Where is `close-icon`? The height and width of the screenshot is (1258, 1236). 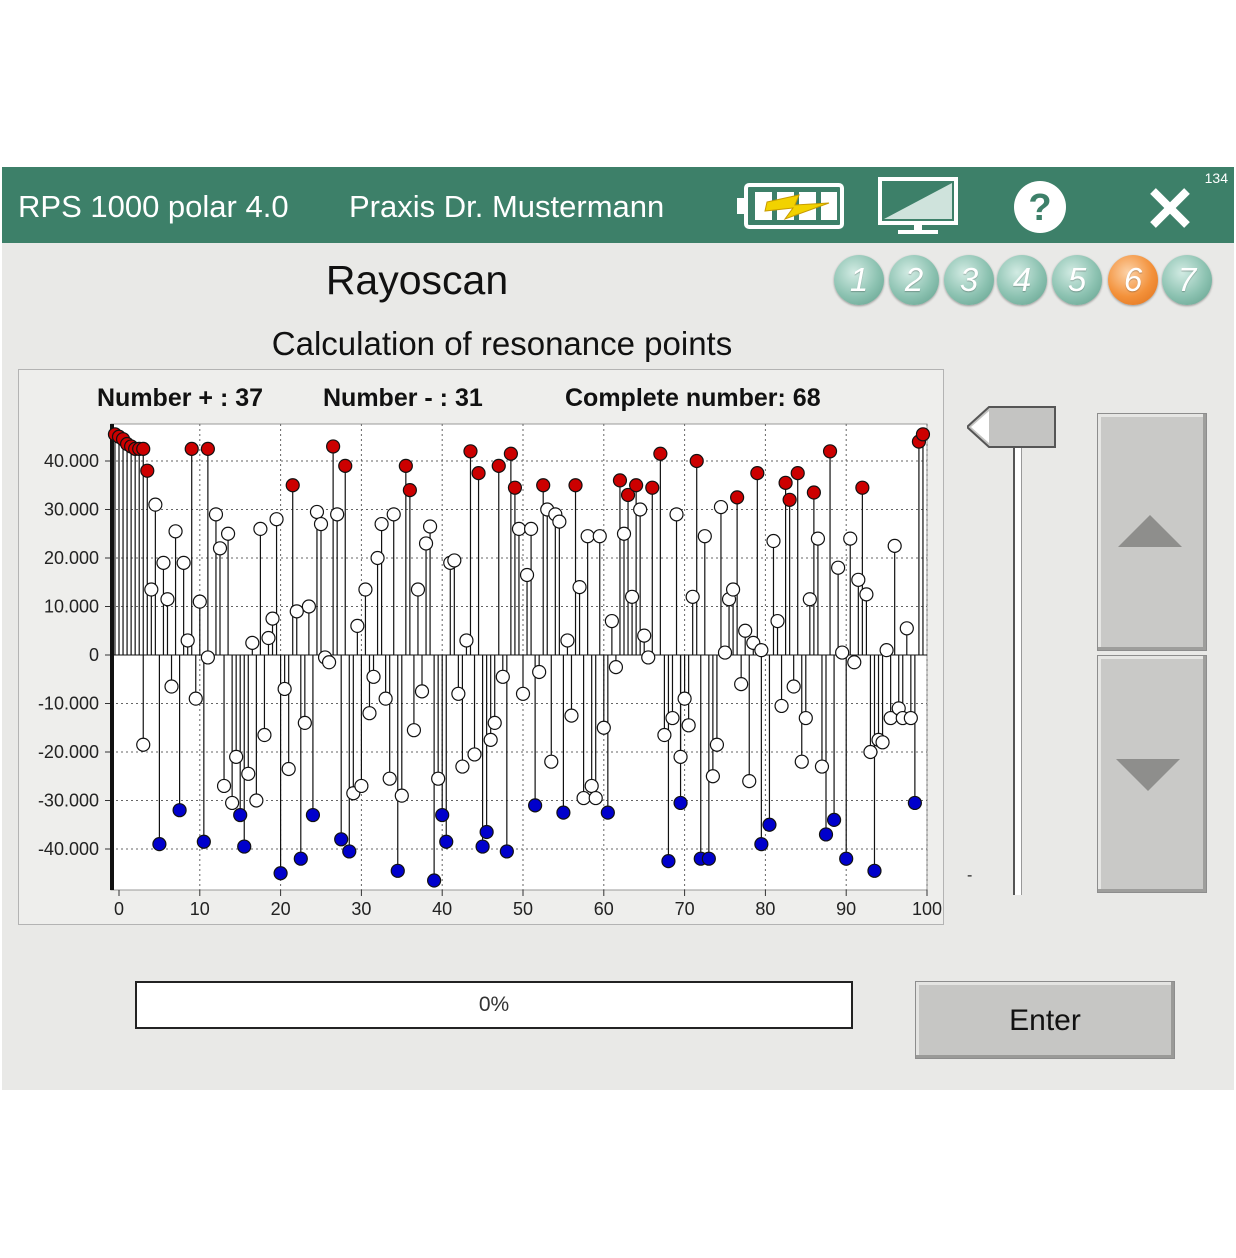
close-icon is located at coordinates (1170, 210).